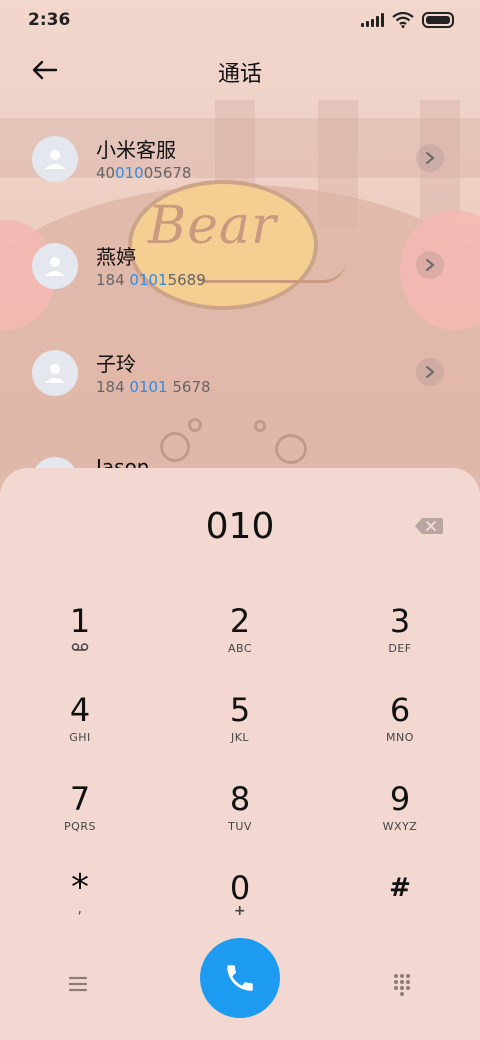 This screenshot has width=480, height=1040. I want to click on key-digit: 8, so click(240, 799).